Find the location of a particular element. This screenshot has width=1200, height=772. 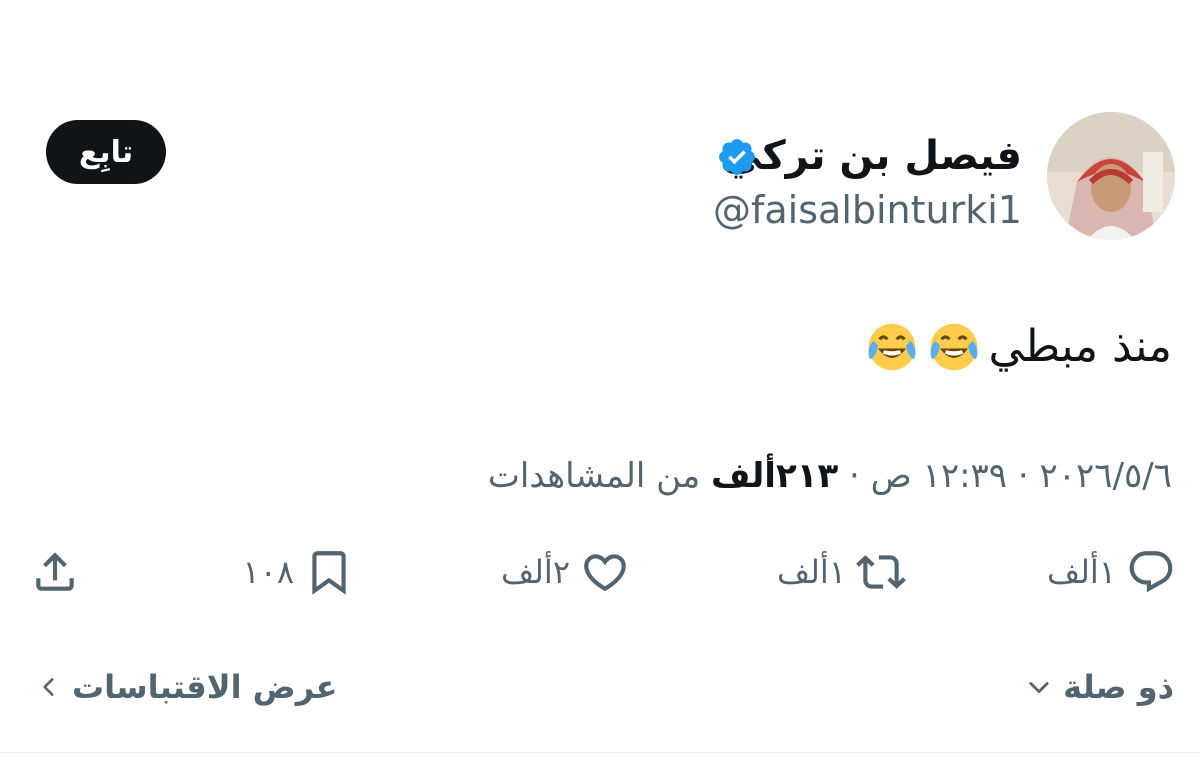

follow-button: تابِع is located at coordinates (106, 152).